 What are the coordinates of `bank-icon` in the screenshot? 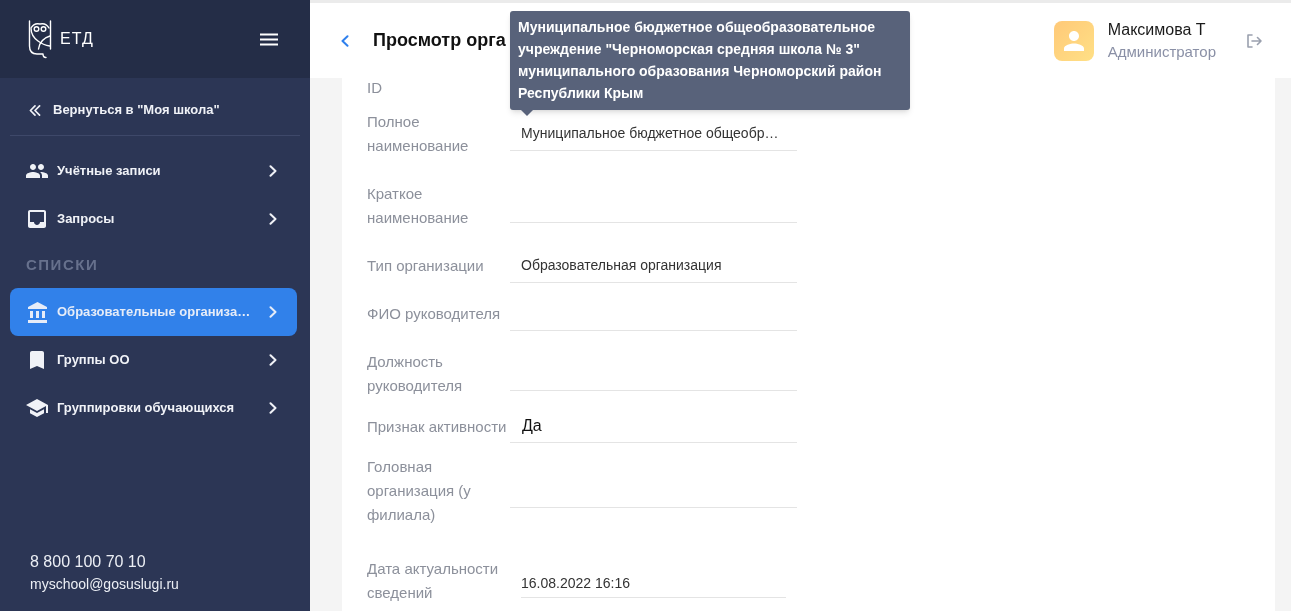 It's located at (37, 312).